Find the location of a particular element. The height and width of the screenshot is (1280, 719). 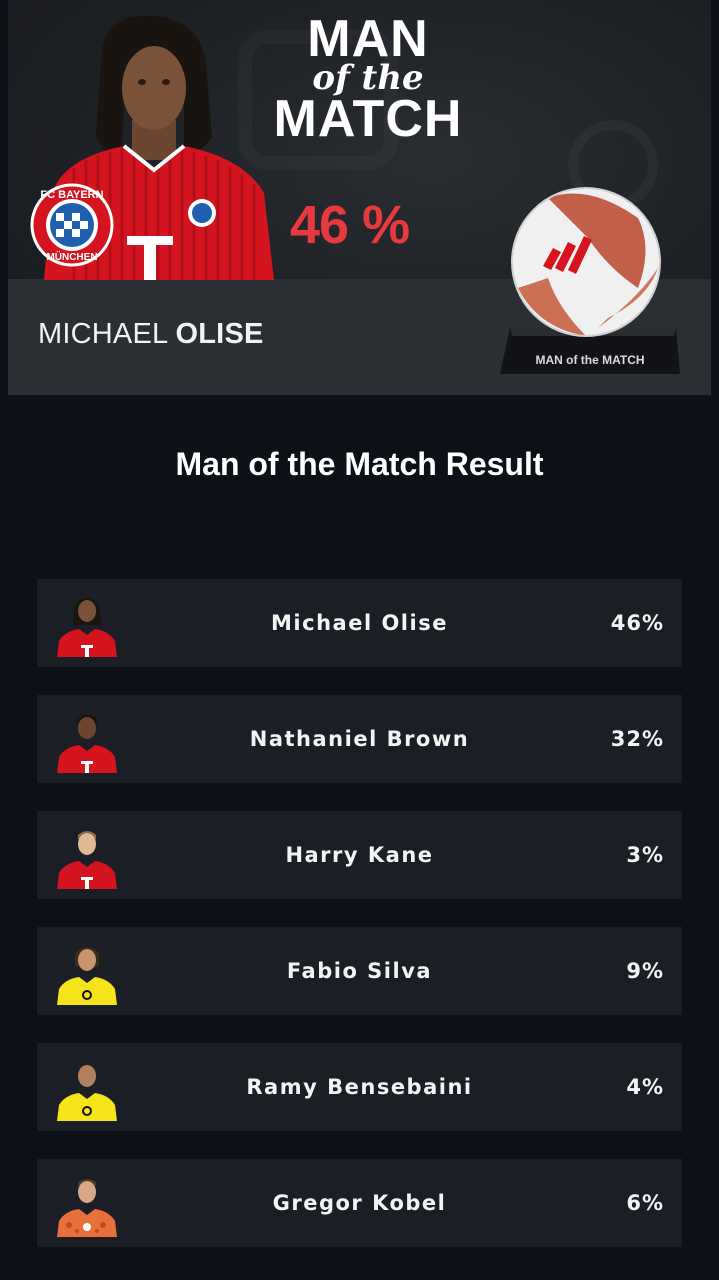

vote-percentage: 6% is located at coordinates (645, 1203).